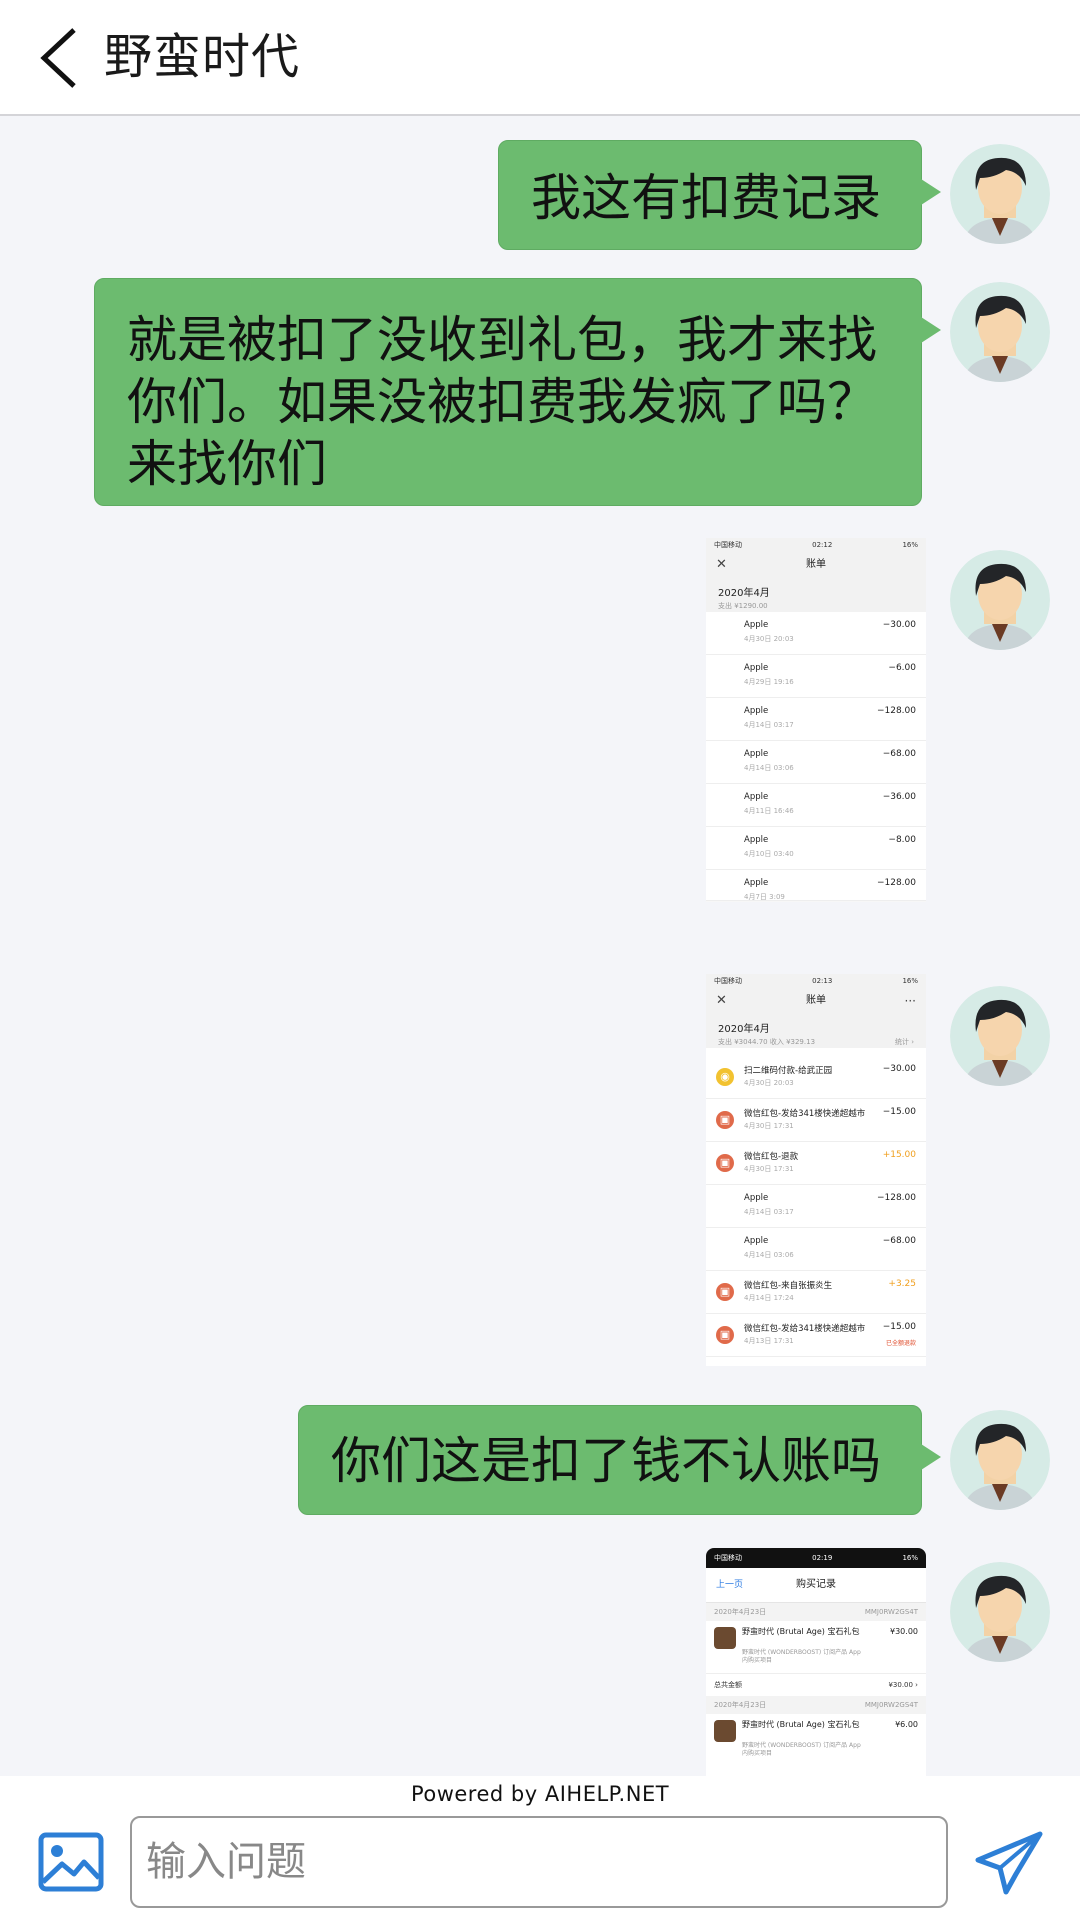 Image resolution: width=1080 pixels, height=1920 pixels. Describe the element at coordinates (816, 676) in the screenshot. I see `bill-row: Apple 4月29日 19:16 −6.00` at that location.